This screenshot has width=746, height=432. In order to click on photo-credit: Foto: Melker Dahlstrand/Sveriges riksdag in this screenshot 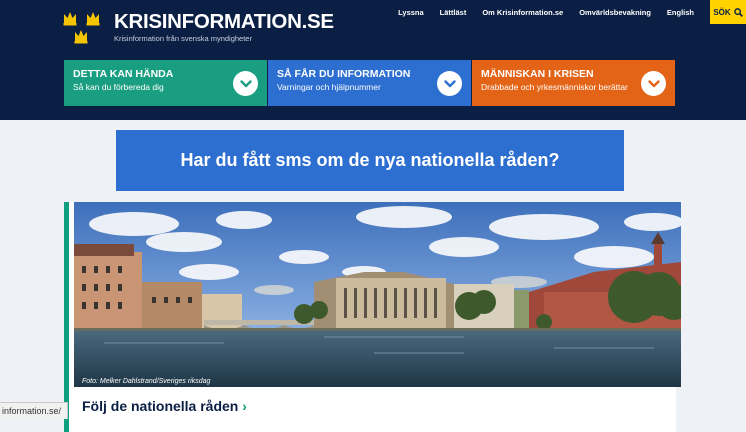, I will do `click(146, 381)`.